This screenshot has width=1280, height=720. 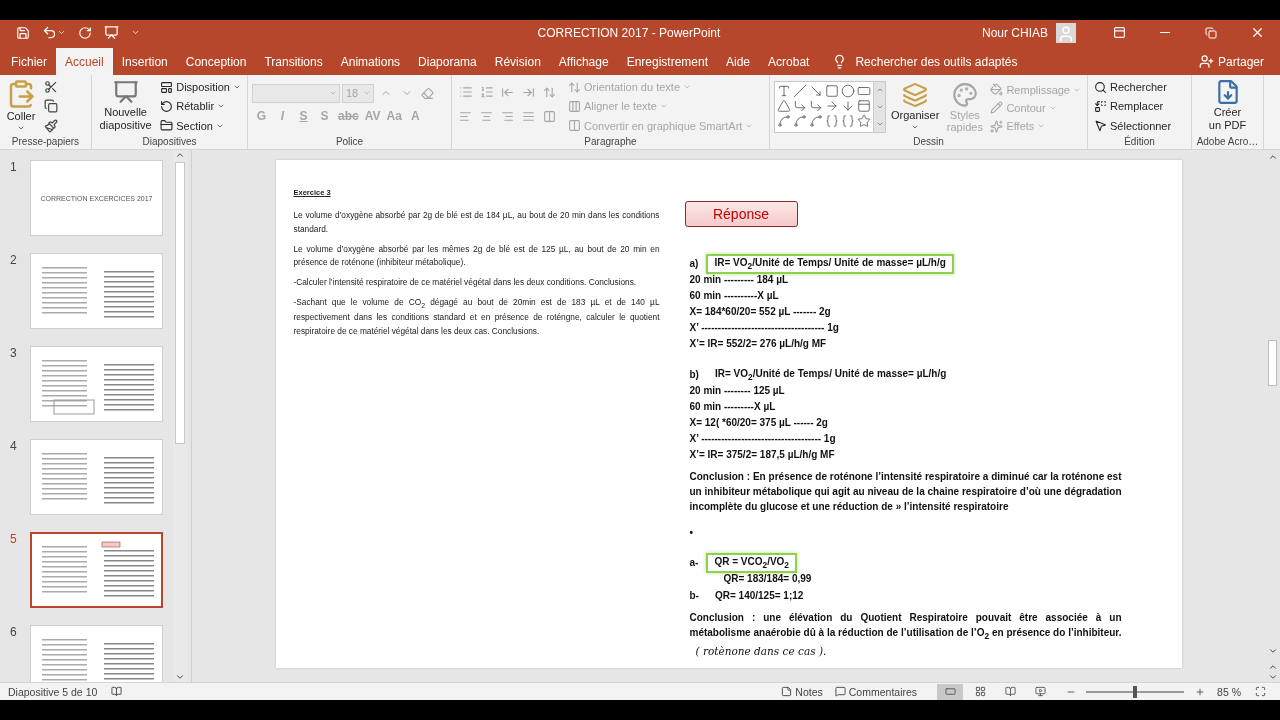 What do you see at coordinates (915, 108) in the screenshot?
I see `arrange-button: Organiser` at bounding box center [915, 108].